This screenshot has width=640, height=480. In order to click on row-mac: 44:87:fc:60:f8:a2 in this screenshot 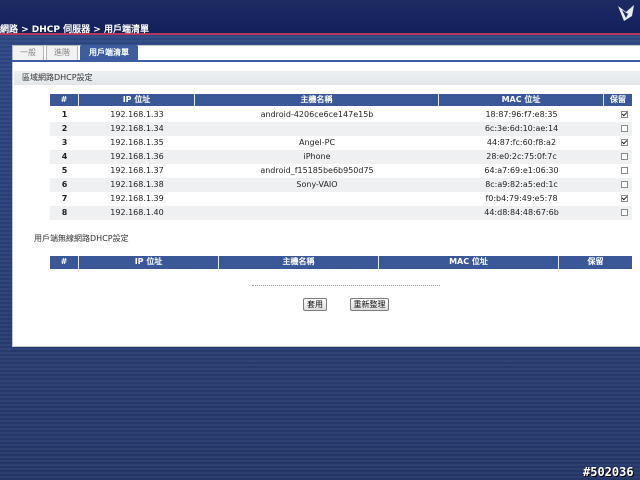, I will do `click(521, 142)`.